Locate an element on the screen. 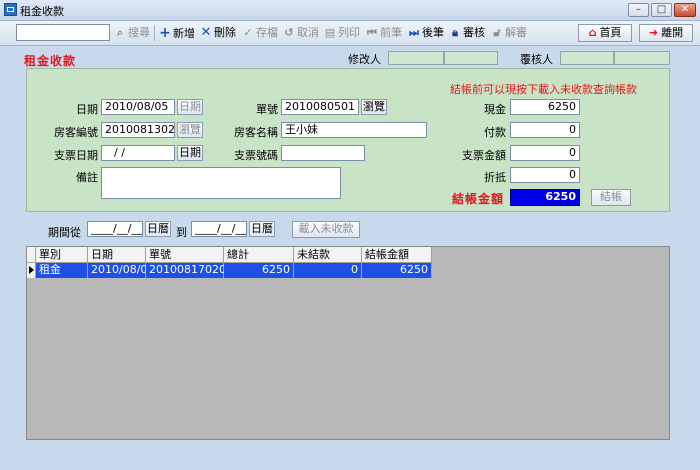 The width and height of the screenshot is (700, 470). window-title: 租金收款 is located at coordinates (42, 11).